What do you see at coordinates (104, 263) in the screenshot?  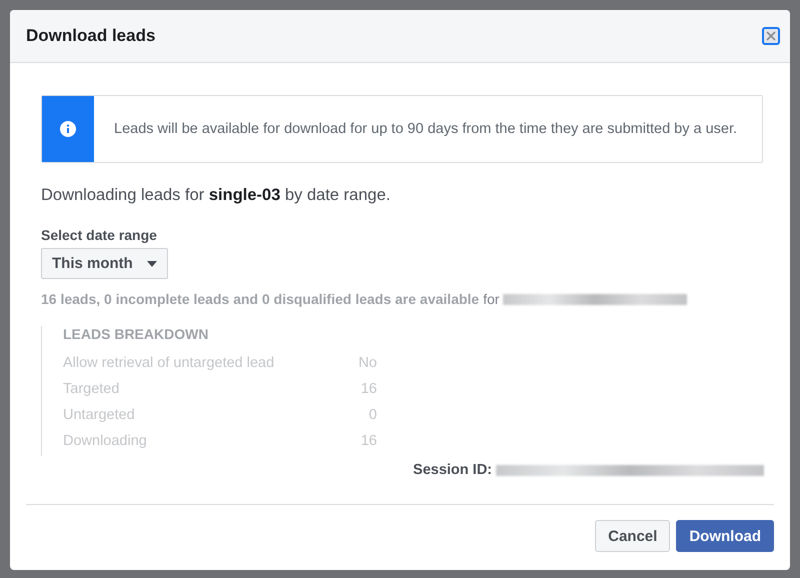 I see `date-range-dropdown: This month` at bounding box center [104, 263].